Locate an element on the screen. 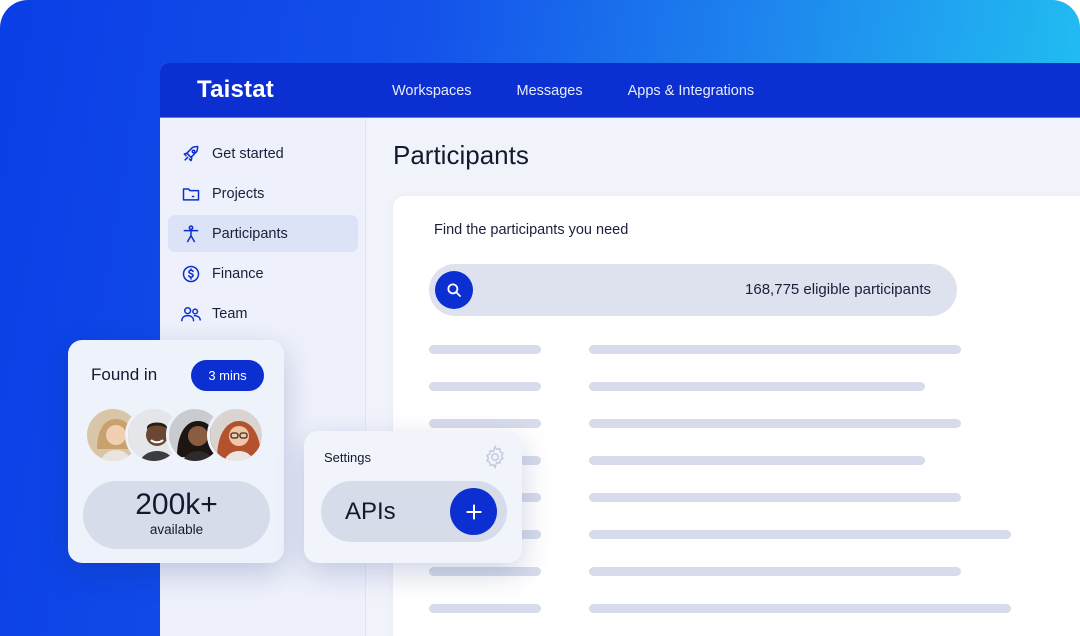  eligible-count: 168,775 eligible participants is located at coordinates (838, 289).